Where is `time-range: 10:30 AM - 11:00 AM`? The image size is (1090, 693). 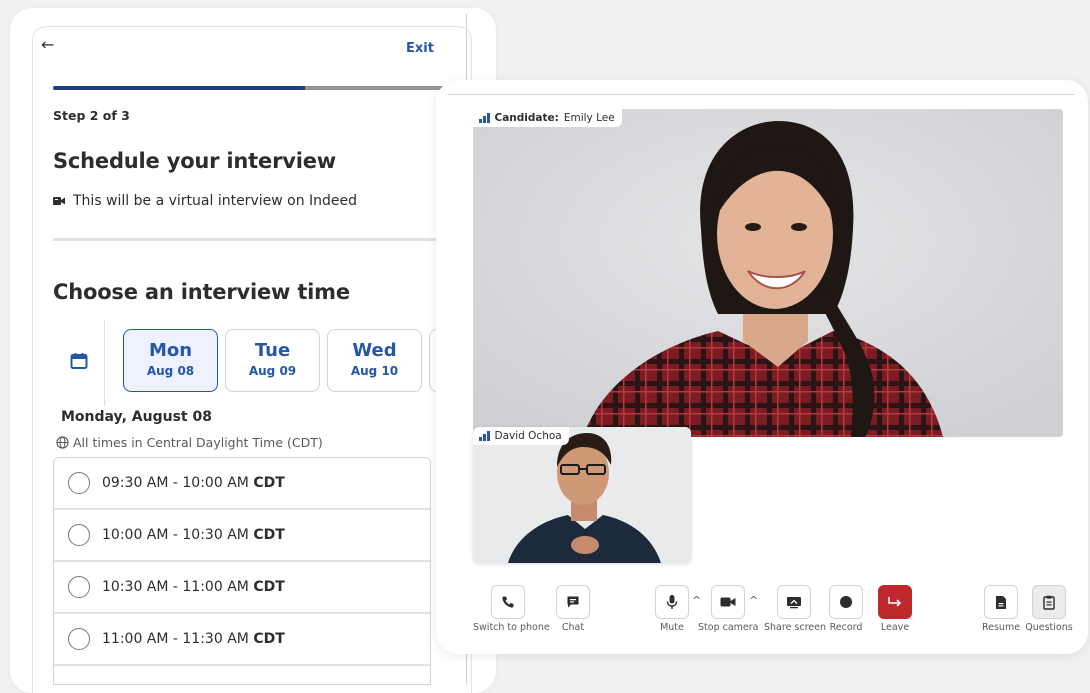
time-range: 10:30 AM - 11:00 AM is located at coordinates (175, 587).